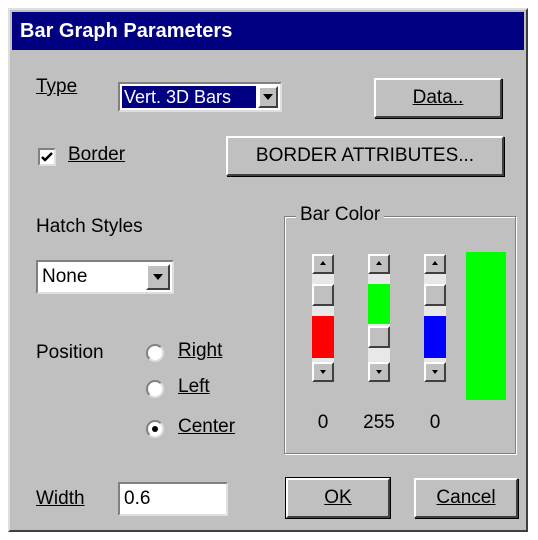 This screenshot has width=538, height=540. I want to click on red-channel-scrollbar, so click(323, 318).